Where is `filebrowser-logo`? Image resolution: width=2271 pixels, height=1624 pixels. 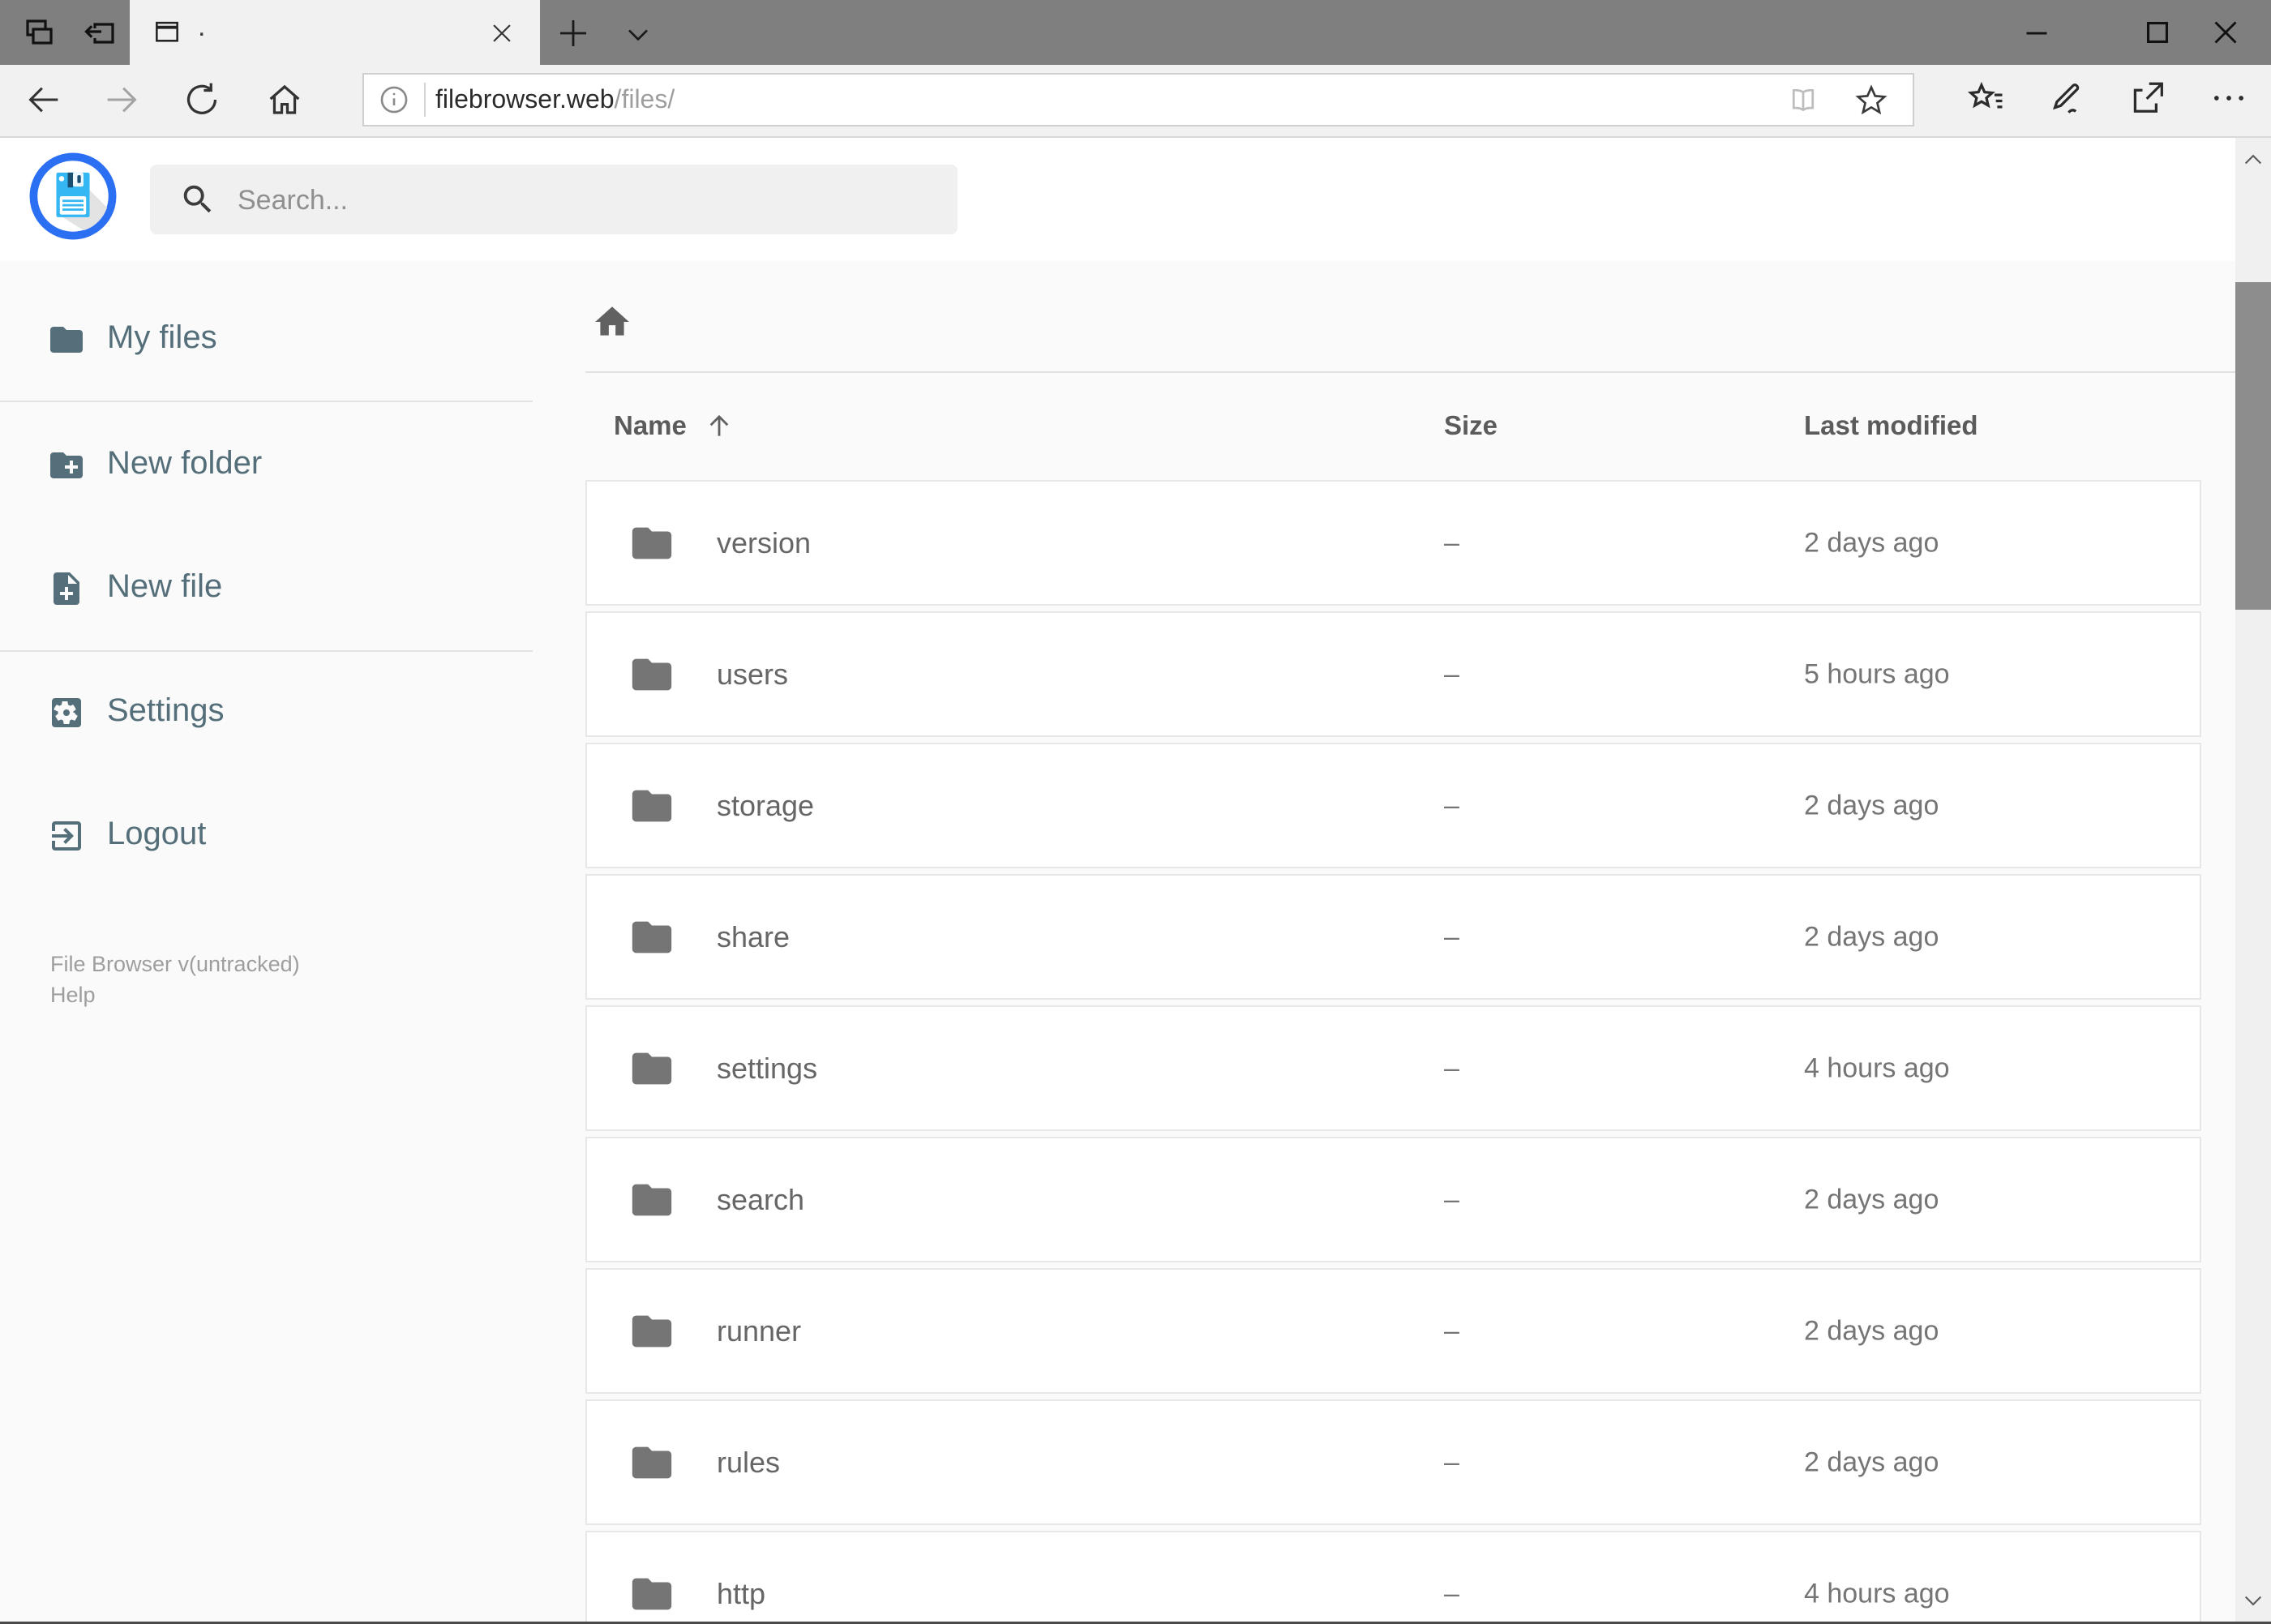 filebrowser-logo is located at coordinates (73, 196).